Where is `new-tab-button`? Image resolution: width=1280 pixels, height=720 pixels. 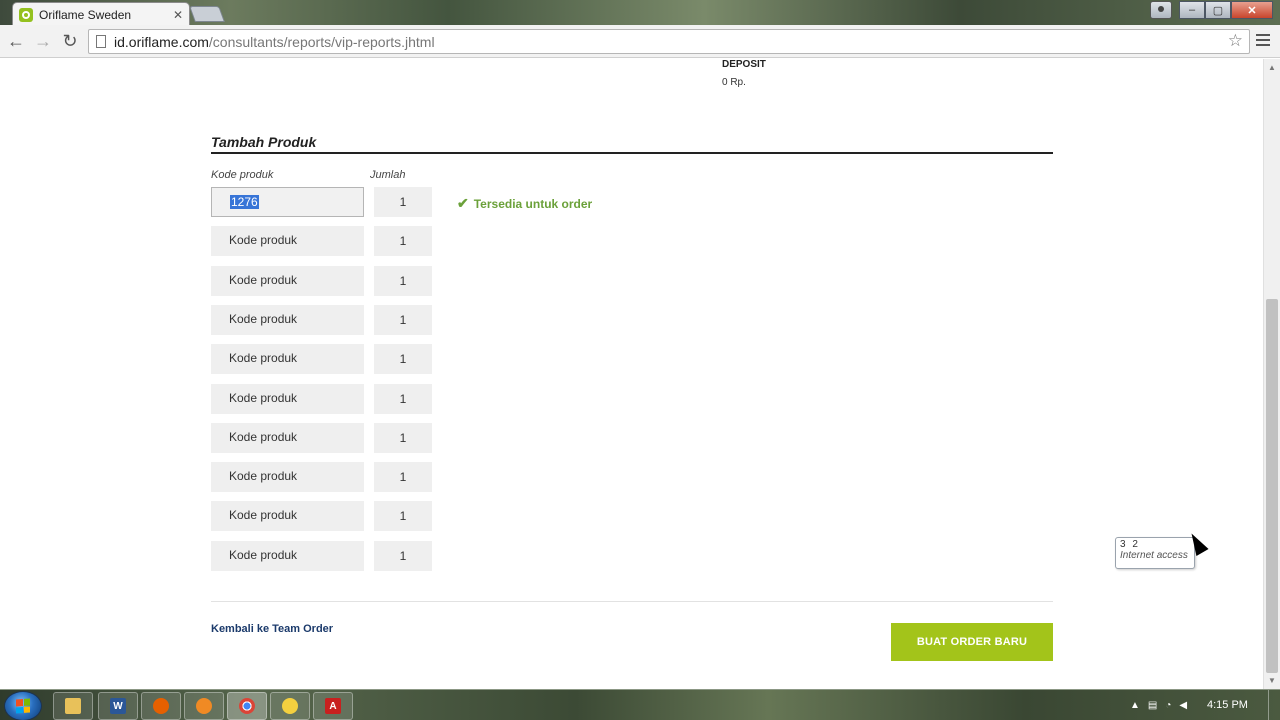 new-tab-button is located at coordinates (207, 14).